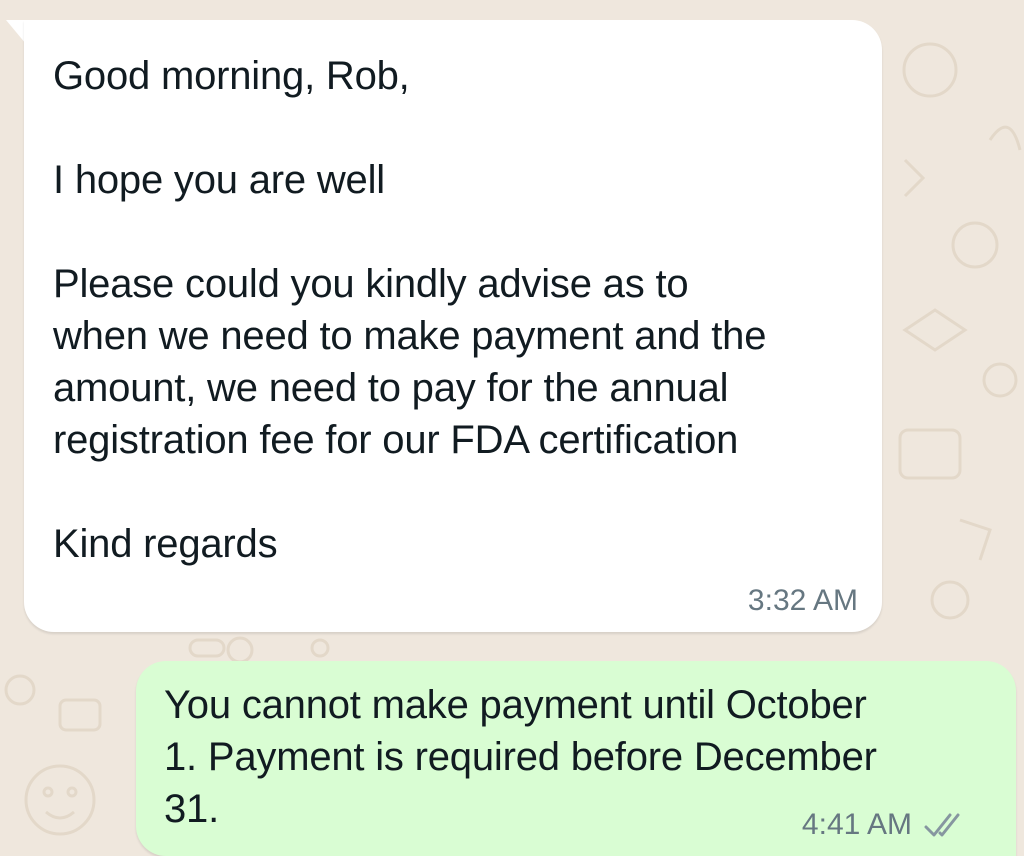 Image resolution: width=1024 pixels, height=856 pixels. I want to click on message-line: Kind regards, so click(165, 544).